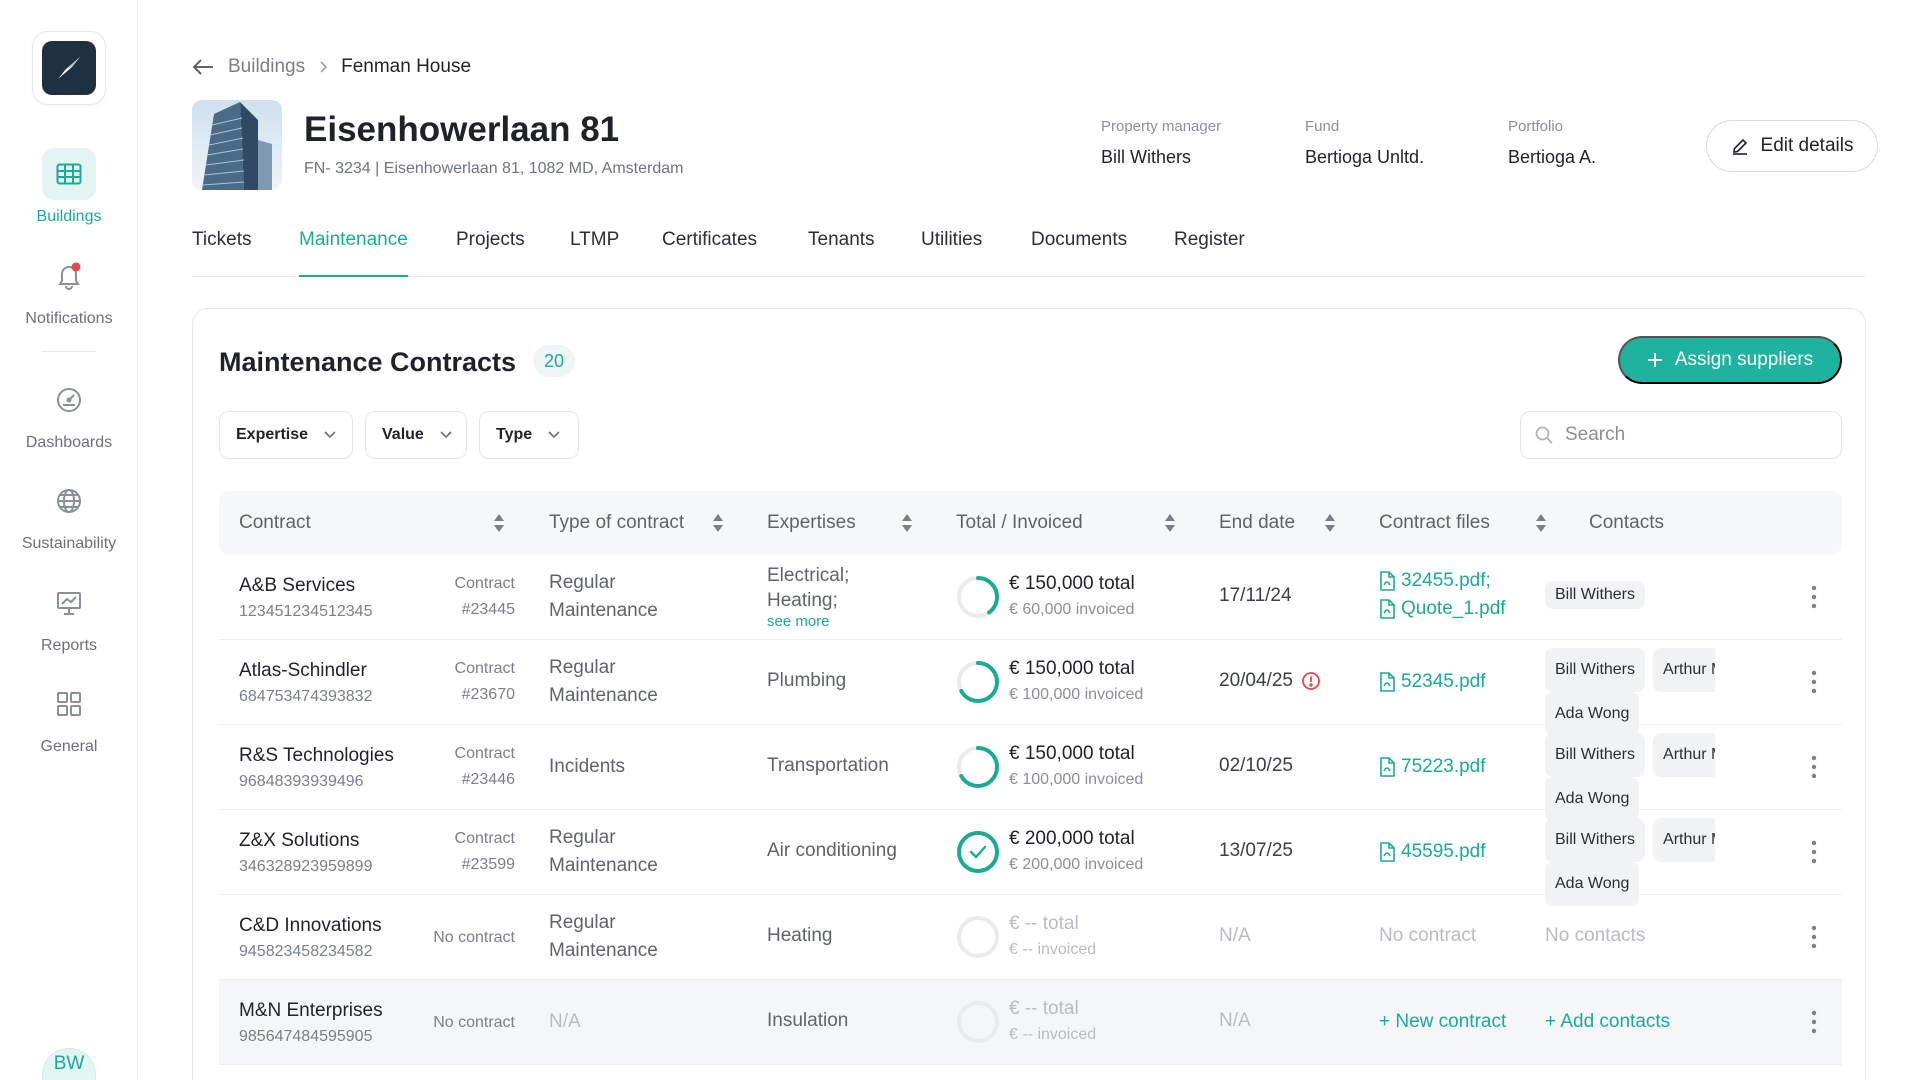 This screenshot has width=1920, height=1080. What do you see at coordinates (221, 253) in the screenshot?
I see `tab-tickets: Tickets` at bounding box center [221, 253].